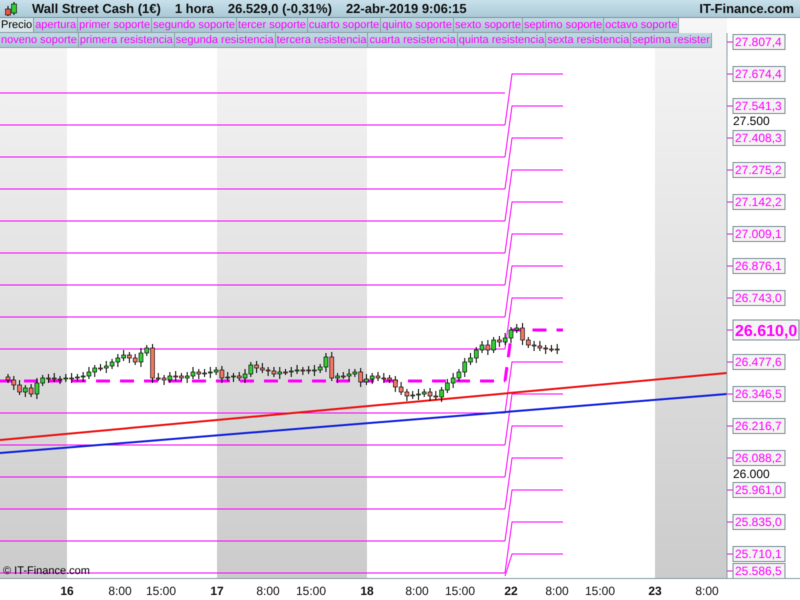 This screenshot has width=800, height=600. Describe the element at coordinates (756, 266) in the screenshot. I see `price-level-label: 26.876,1` at that location.